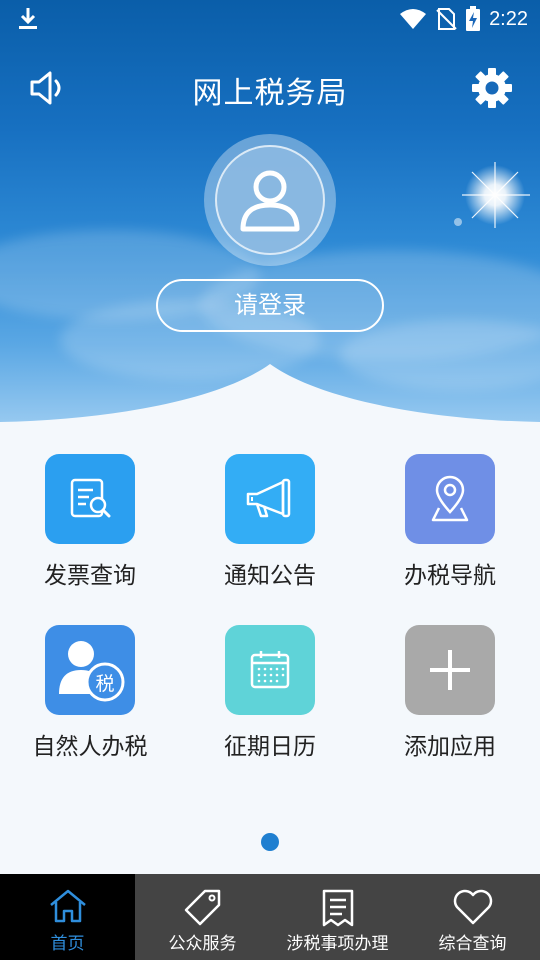  I want to click on no-sim-icon, so click(446, 19).